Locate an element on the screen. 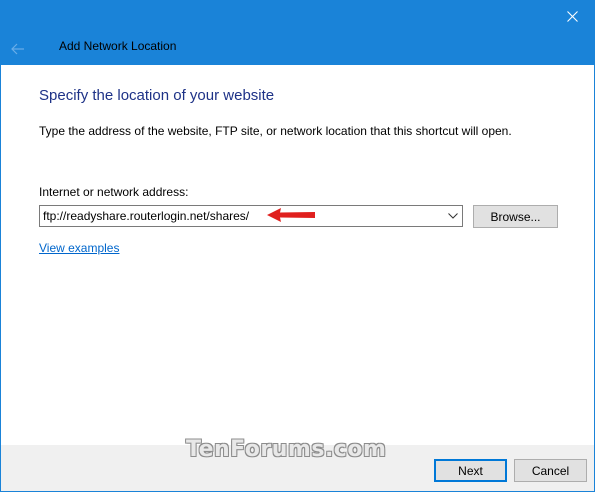  annotation-arrow-icon is located at coordinates (291, 215).